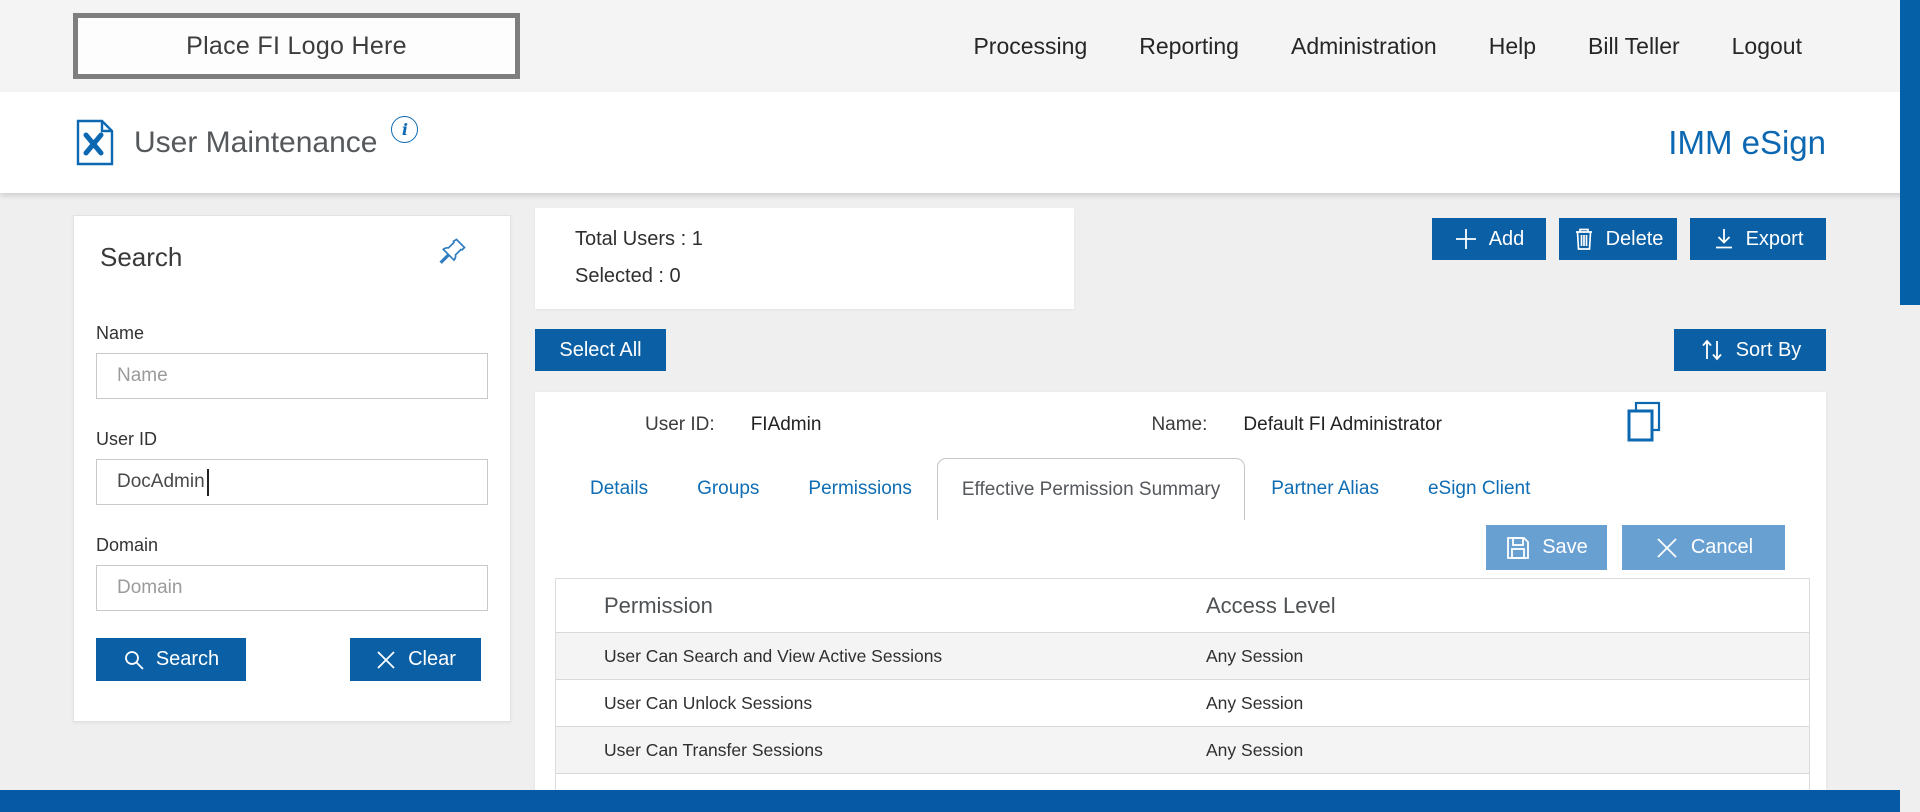 The height and width of the screenshot is (812, 1920). I want to click on page-header: User Maintenance i IMM eSign, so click(960, 142).